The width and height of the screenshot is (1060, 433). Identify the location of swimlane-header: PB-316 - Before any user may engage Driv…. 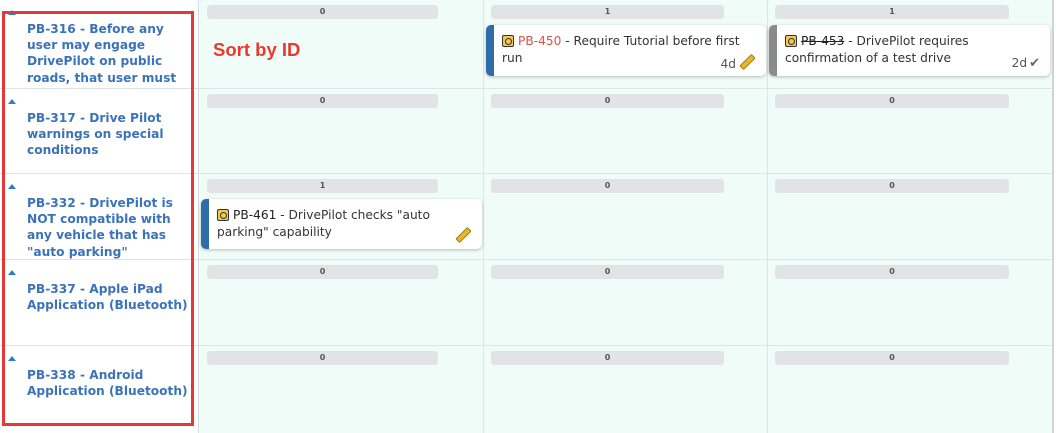
(99, 50).